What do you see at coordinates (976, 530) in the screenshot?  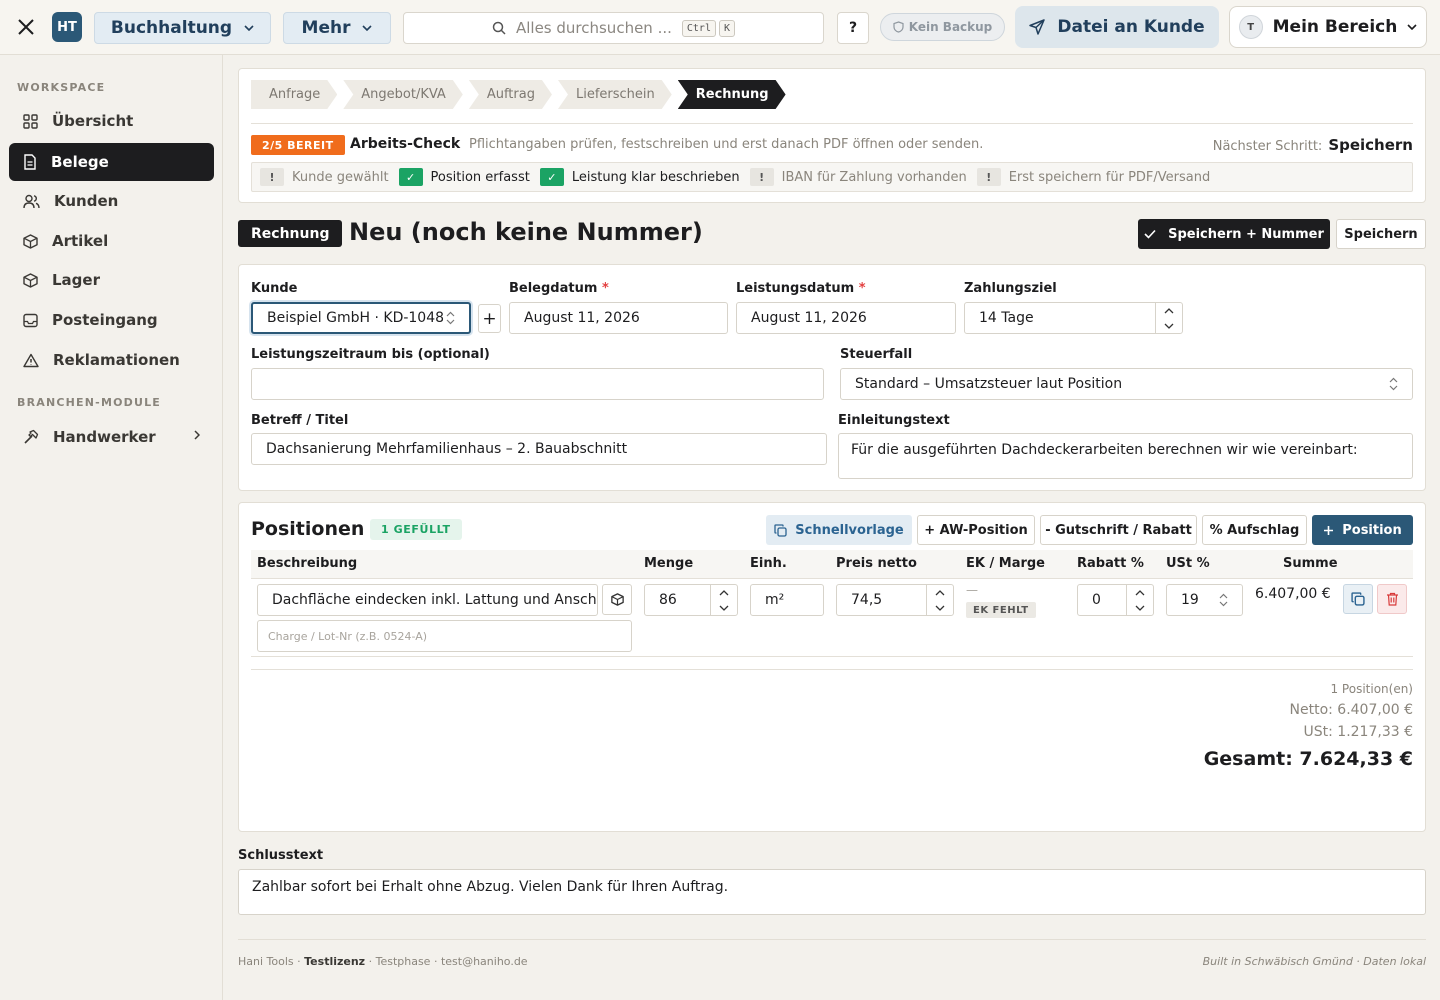 I see `add-aw-position-button: + AW-Position` at bounding box center [976, 530].